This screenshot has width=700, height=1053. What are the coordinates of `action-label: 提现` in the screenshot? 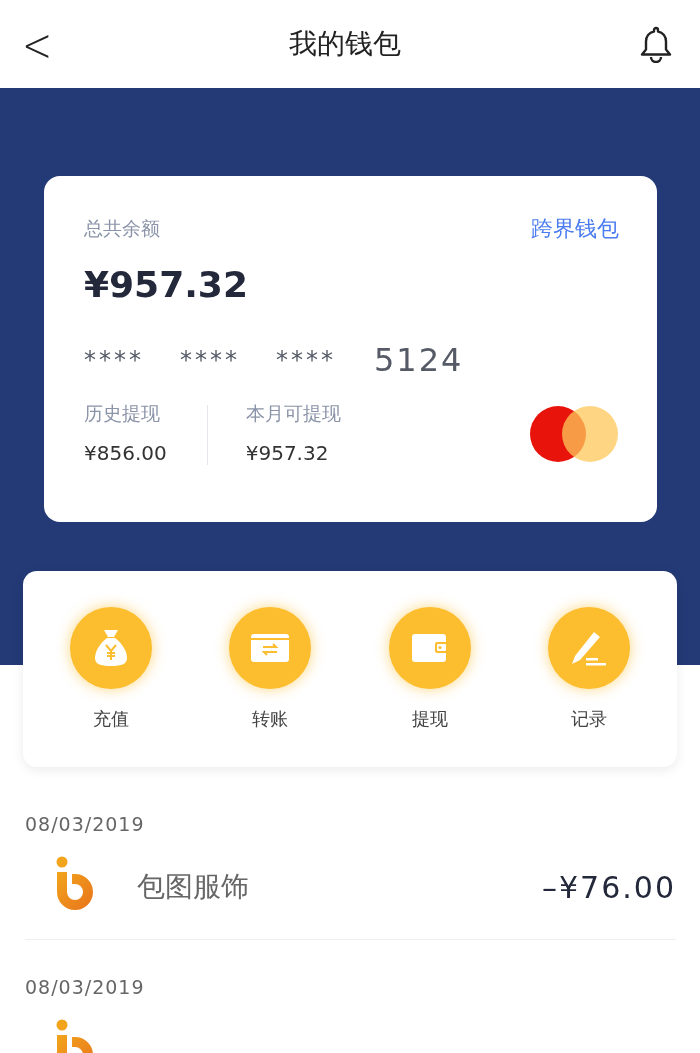 It's located at (429, 719).